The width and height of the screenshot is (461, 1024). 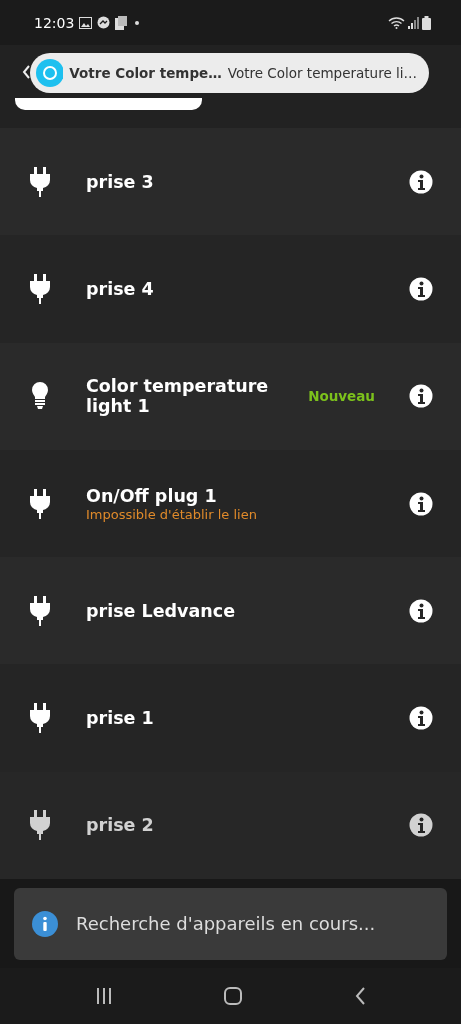 What do you see at coordinates (104, 22) in the screenshot?
I see `chat-icon` at bounding box center [104, 22].